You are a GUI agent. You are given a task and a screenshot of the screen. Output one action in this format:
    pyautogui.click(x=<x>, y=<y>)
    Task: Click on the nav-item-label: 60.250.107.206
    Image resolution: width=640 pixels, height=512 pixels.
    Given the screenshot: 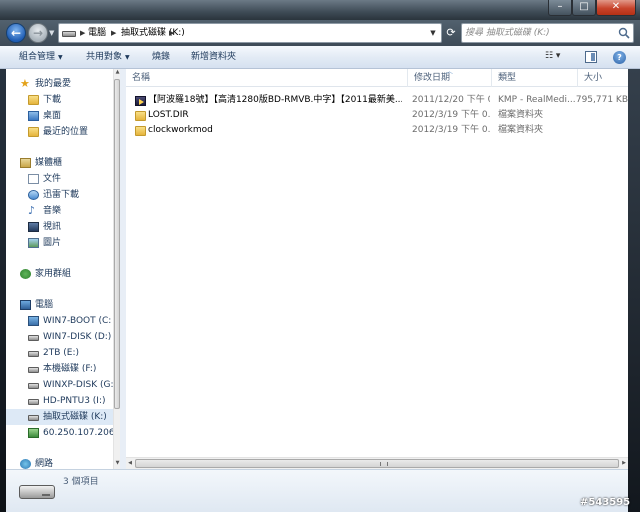 What is the action you would take?
    pyautogui.click(x=79, y=433)
    